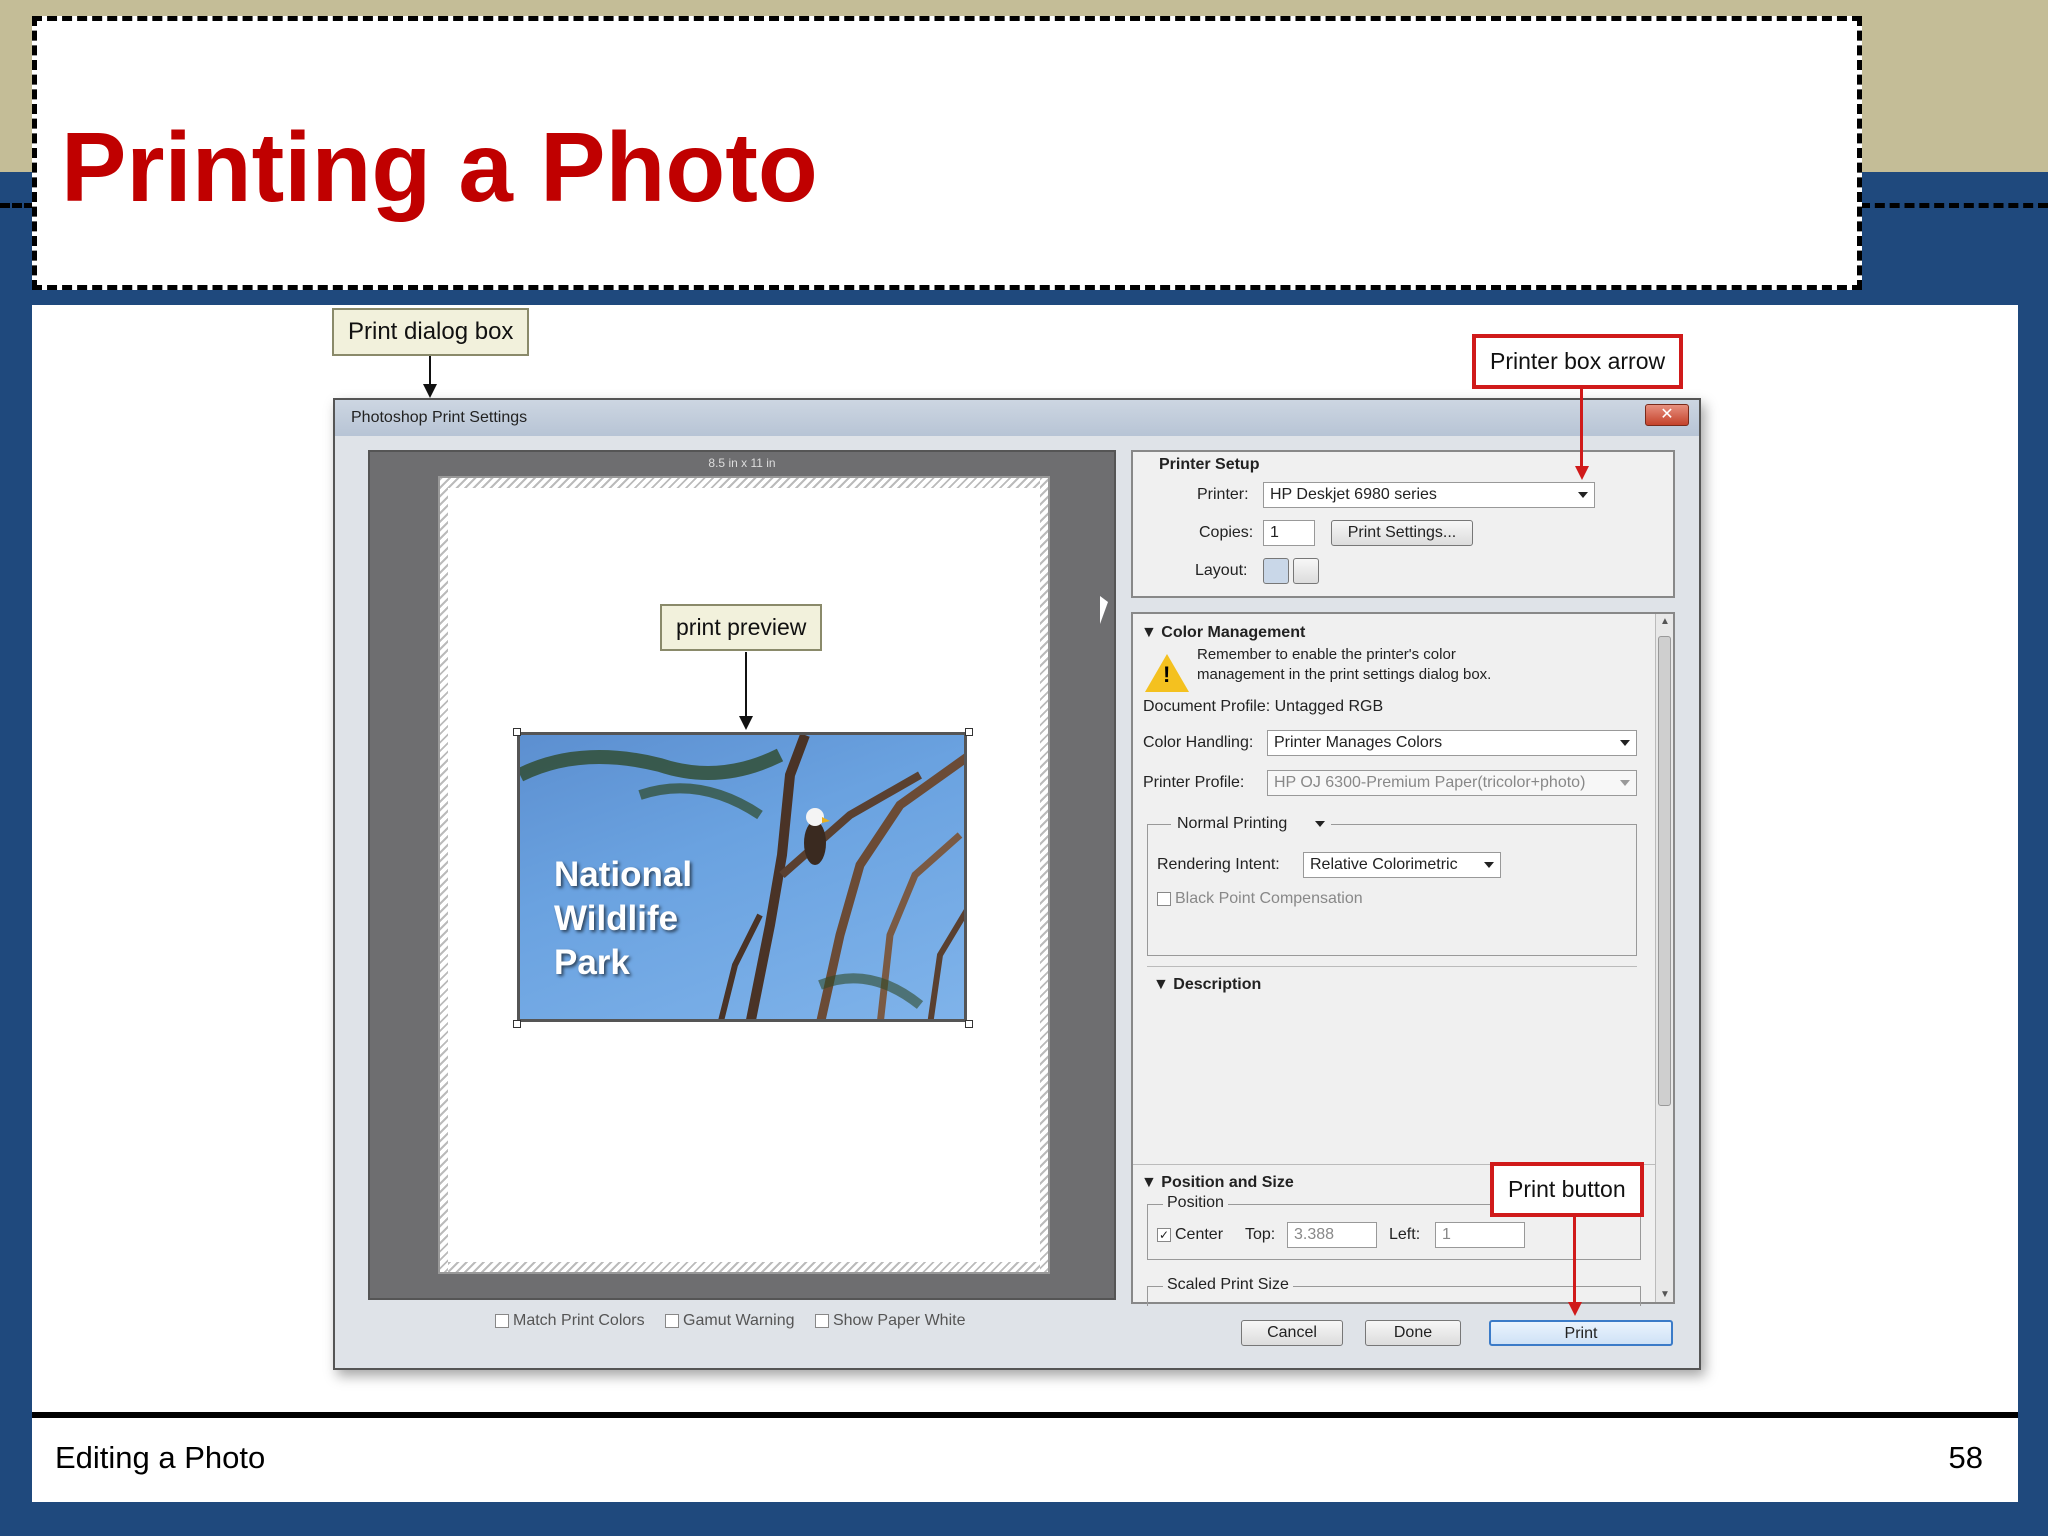 This screenshot has height=1536, width=2048. Describe the element at coordinates (1289, 533) in the screenshot. I see `copies-field: 1` at that location.